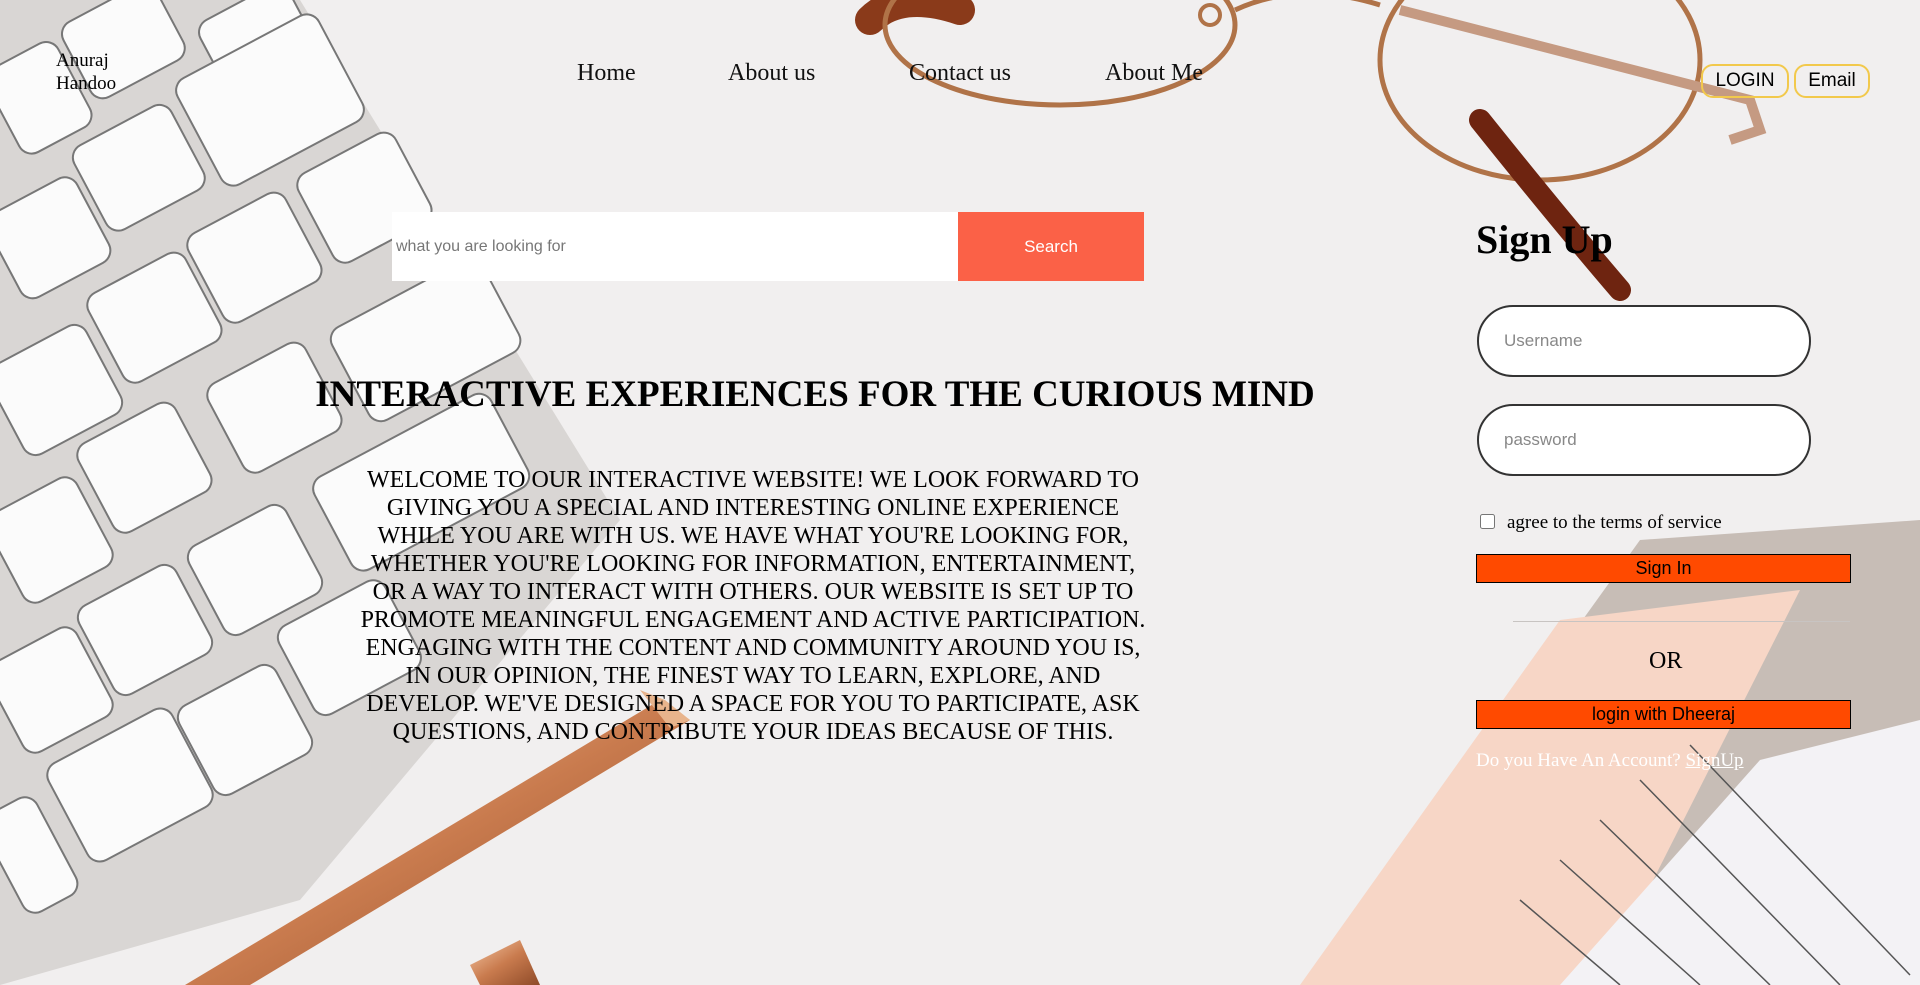  I want to click on login-with-dheeraj-button: login with Dheeraj, so click(1663, 714).